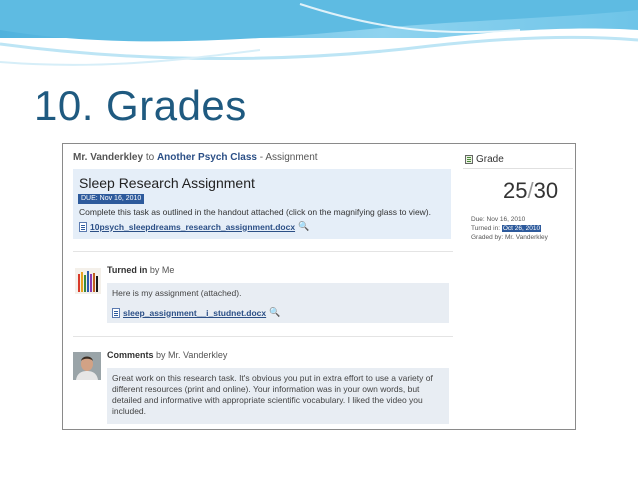 Image resolution: width=638 pixels, height=478 pixels. I want to click on slide-title: 10. Grades, so click(140, 105).